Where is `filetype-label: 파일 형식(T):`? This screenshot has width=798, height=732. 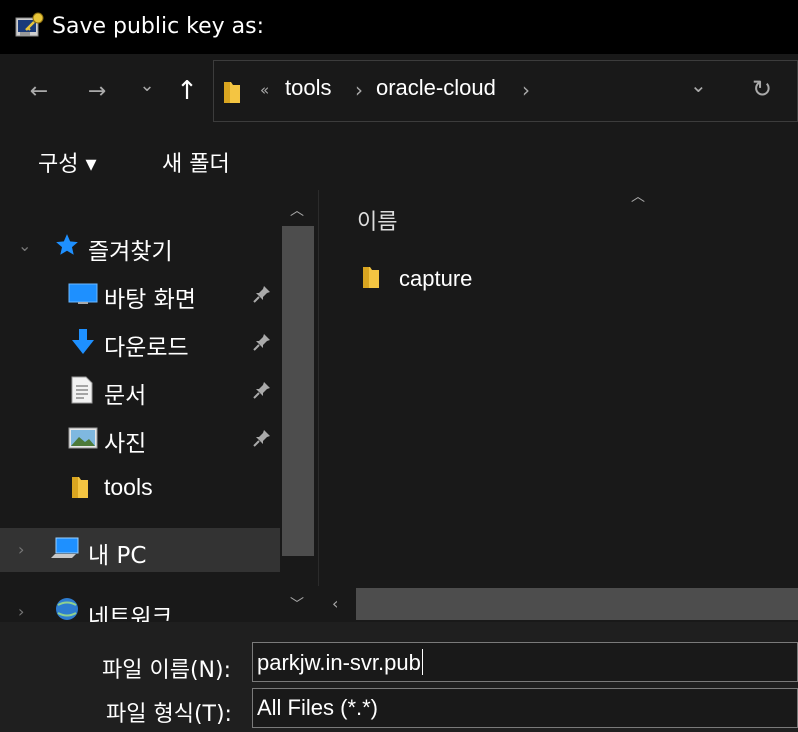 filetype-label: 파일 형식(T): is located at coordinates (169, 714).